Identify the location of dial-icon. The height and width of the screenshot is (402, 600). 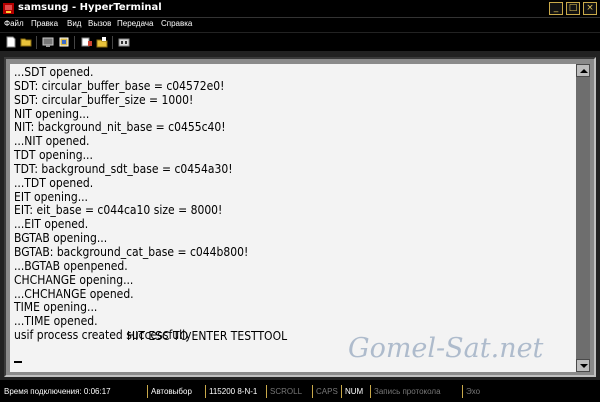
(64, 42).